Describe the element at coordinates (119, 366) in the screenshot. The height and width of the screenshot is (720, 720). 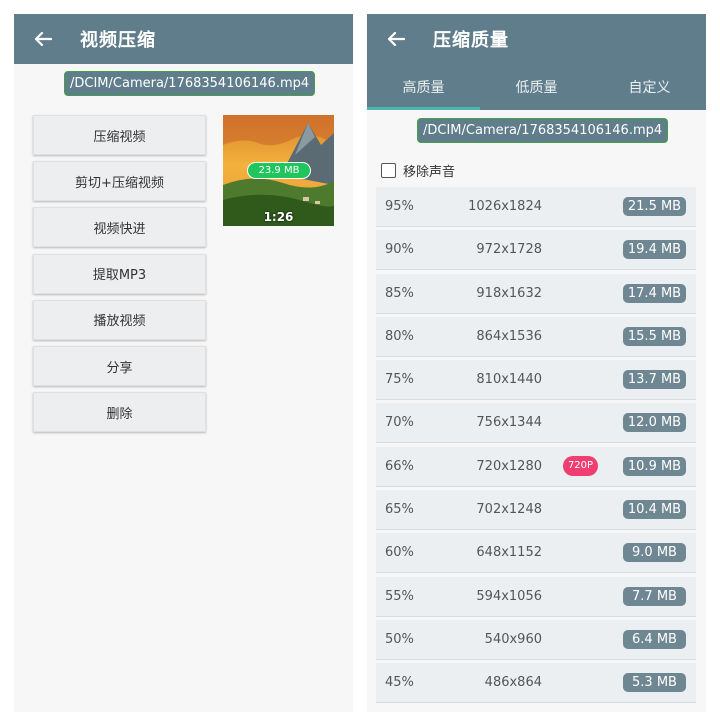
I see `share-button: 分享` at that location.